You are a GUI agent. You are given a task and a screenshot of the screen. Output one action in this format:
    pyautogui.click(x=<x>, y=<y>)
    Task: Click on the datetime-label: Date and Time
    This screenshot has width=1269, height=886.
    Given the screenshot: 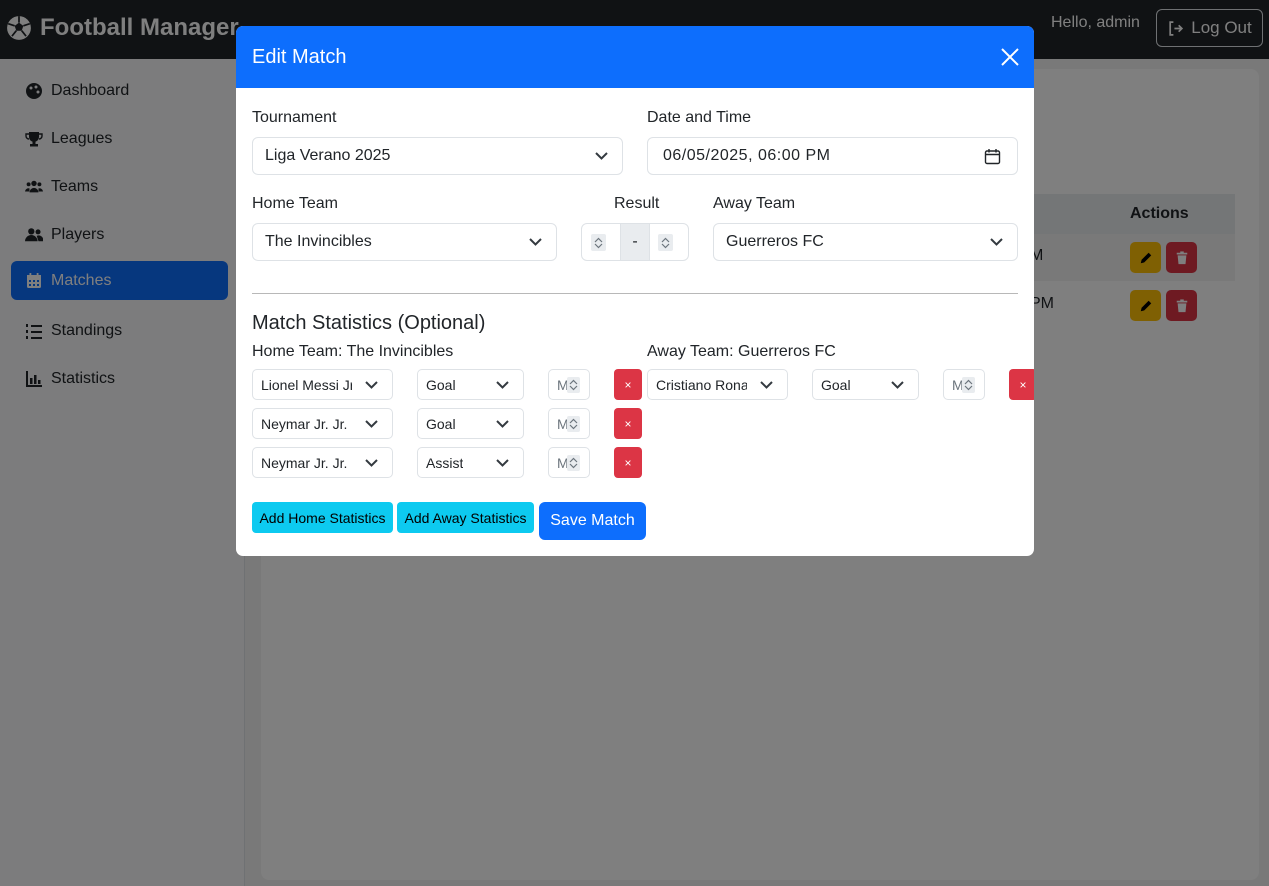 What is the action you would take?
    pyautogui.click(x=699, y=117)
    